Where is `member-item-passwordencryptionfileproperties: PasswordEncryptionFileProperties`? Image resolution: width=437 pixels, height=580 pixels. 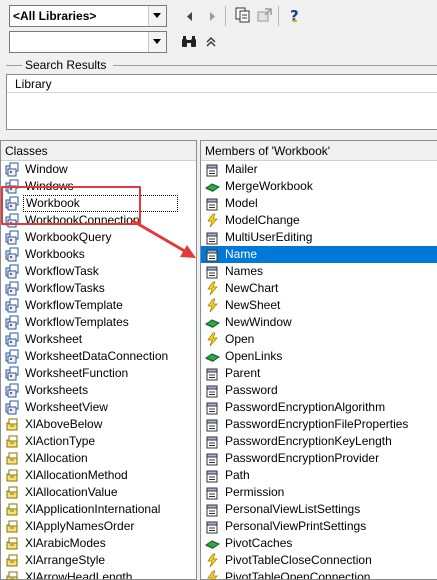 member-item-passwordencryptionfileproperties: PasswordEncryptionFileProperties is located at coordinates (319, 424).